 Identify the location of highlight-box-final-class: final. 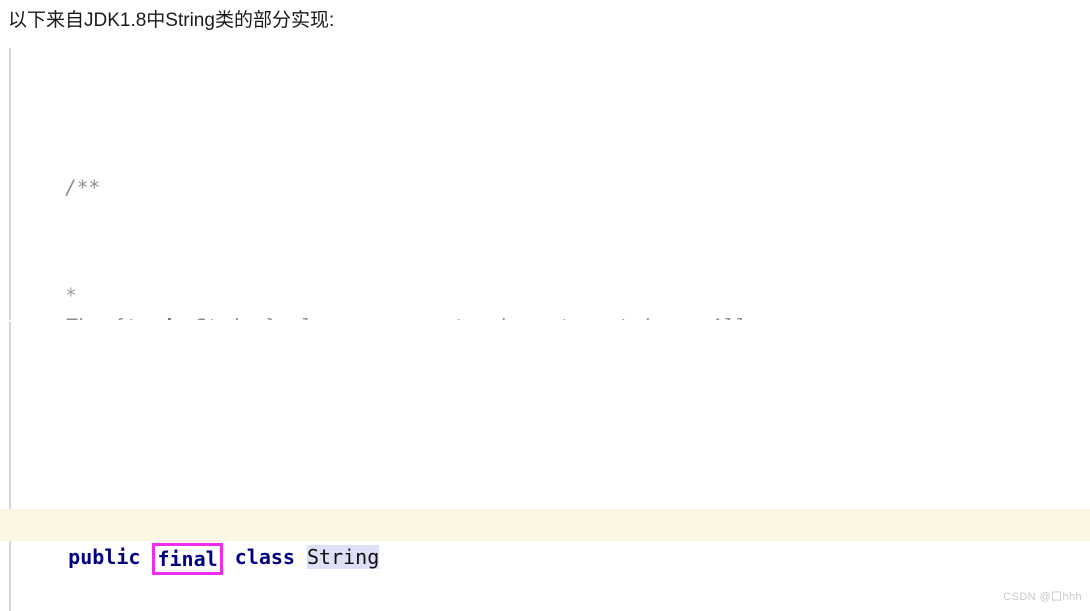
(187, 558).